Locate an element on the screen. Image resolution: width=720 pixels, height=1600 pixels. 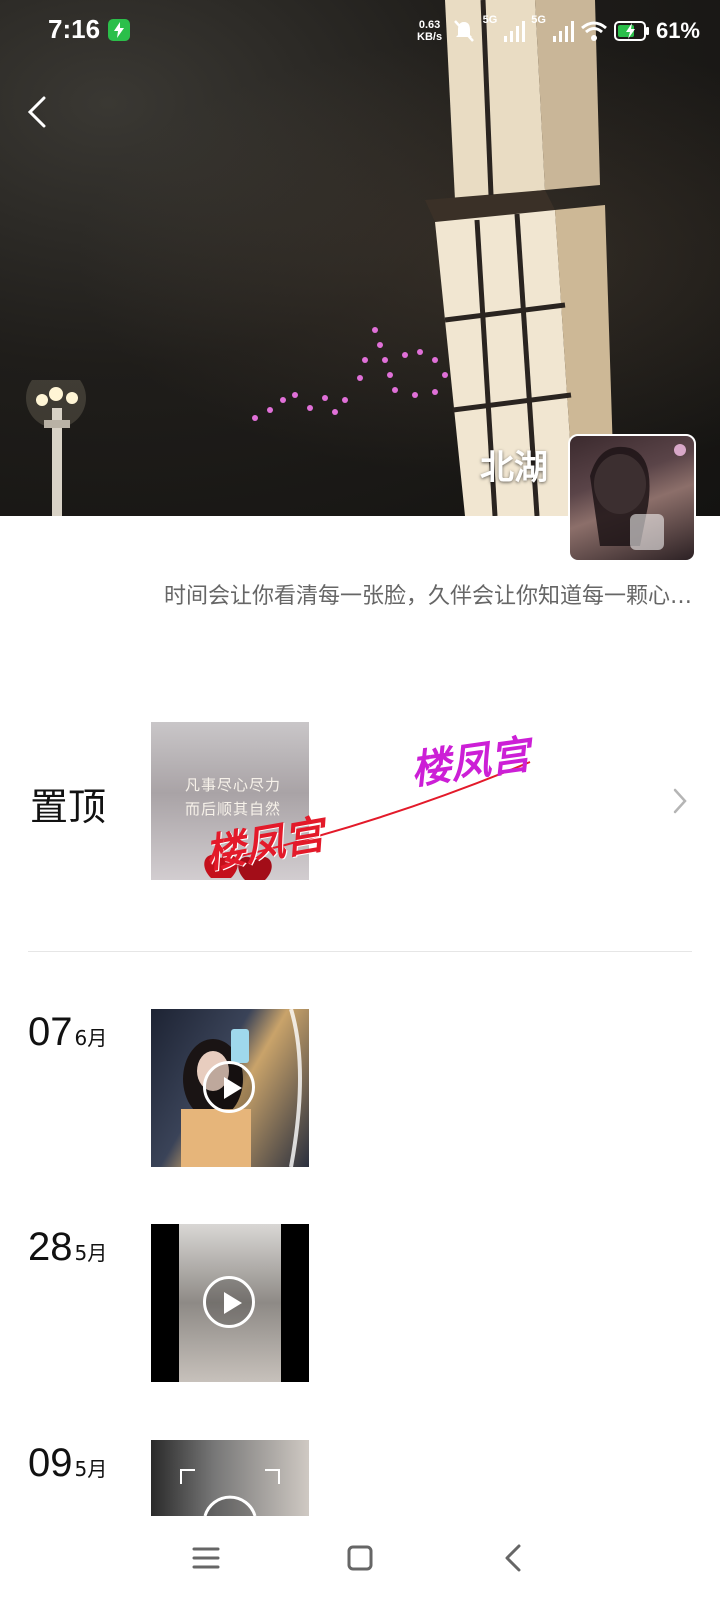
avatar-image is located at coordinates (638, 497).